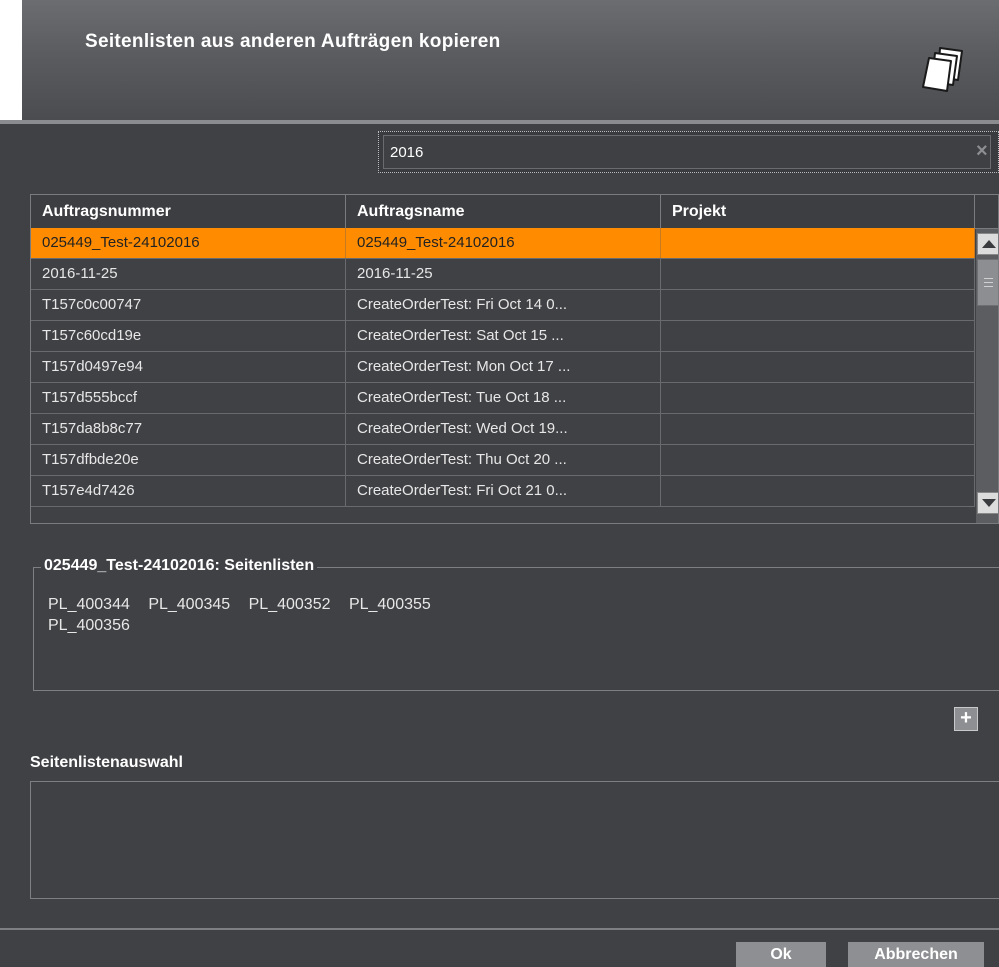 Image resolution: width=999 pixels, height=967 pixels. I want to click on header-divider, so click(499, 122).